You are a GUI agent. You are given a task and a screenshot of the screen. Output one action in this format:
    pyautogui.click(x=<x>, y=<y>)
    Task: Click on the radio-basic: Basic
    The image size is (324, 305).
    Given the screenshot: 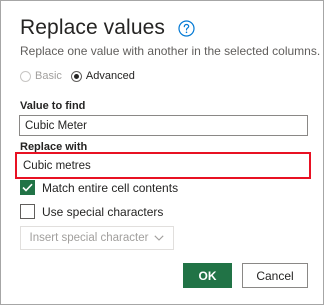 What is the action you would take?
    pyautogui.click(x=41, y=76)
    